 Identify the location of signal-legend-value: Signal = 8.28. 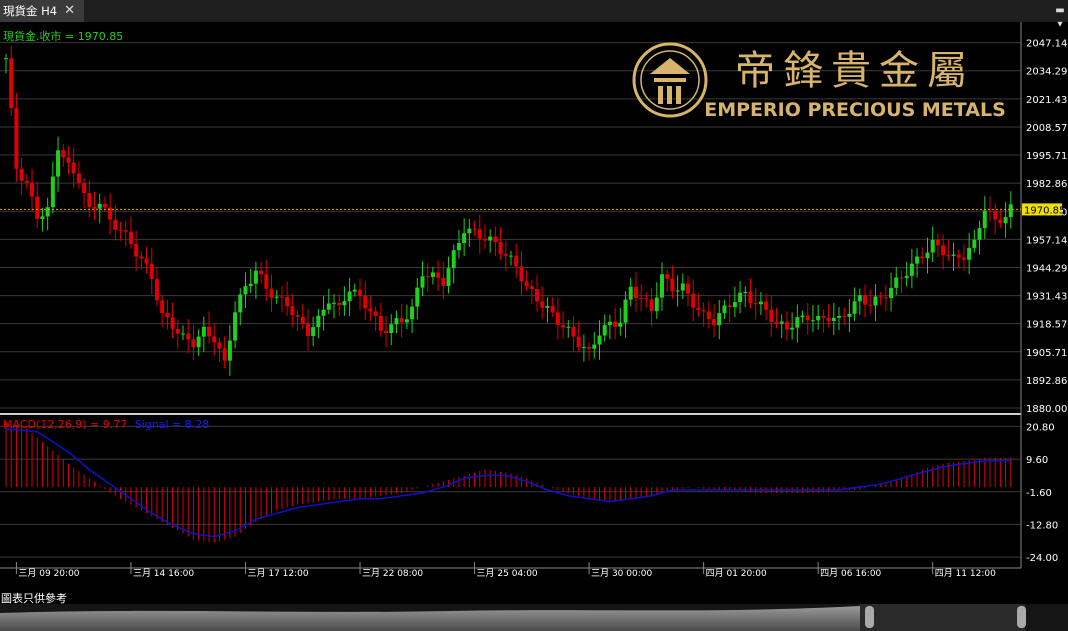
(172, 424).